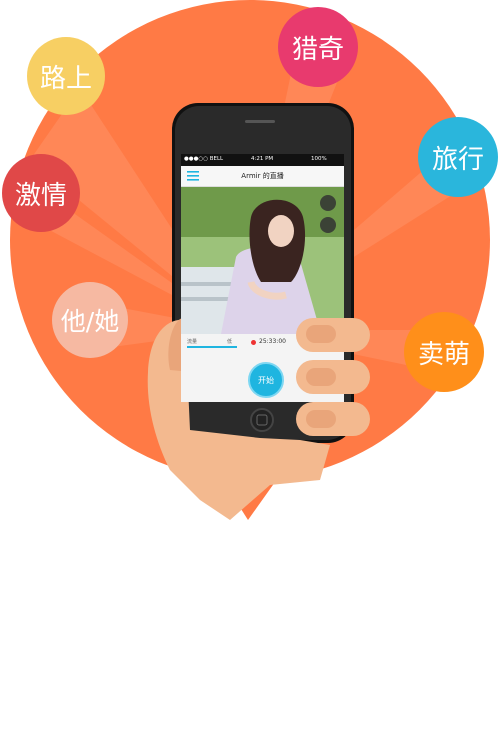 This screenshot has height=740, width=500. Describe the element at coordinates (90, 320) in the screenshot. I see `topic-bubble-tata: 他/她` at that location.